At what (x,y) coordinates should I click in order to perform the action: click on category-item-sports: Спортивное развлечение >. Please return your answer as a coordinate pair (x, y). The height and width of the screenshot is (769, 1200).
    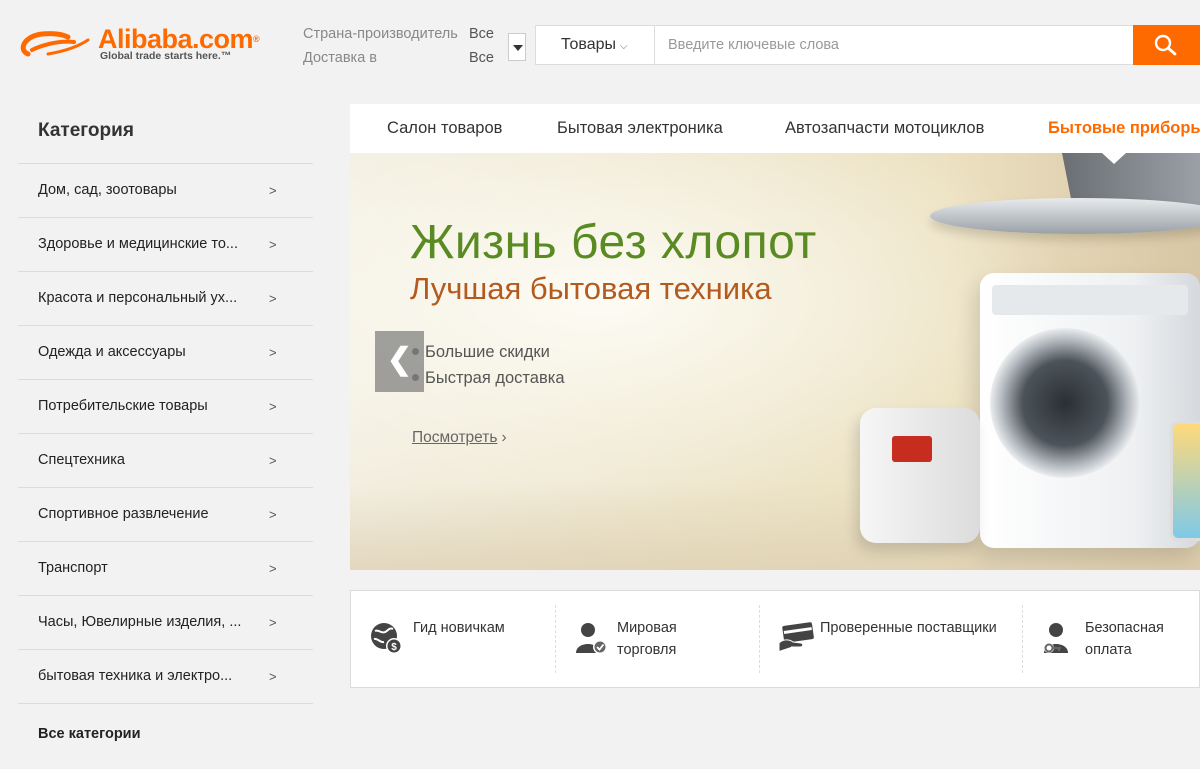
    Looking at the image, I should click on (165, 515).